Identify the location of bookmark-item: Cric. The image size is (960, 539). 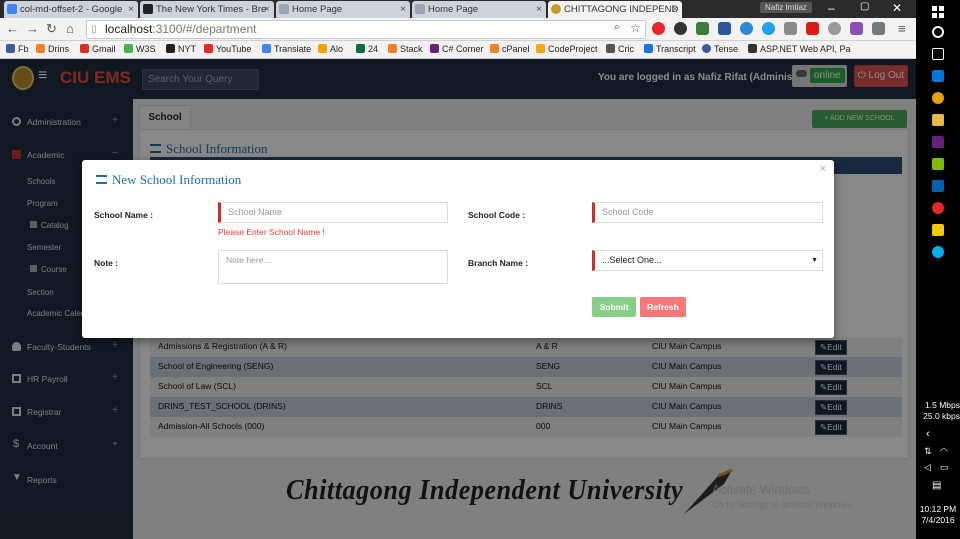
(620, 49).